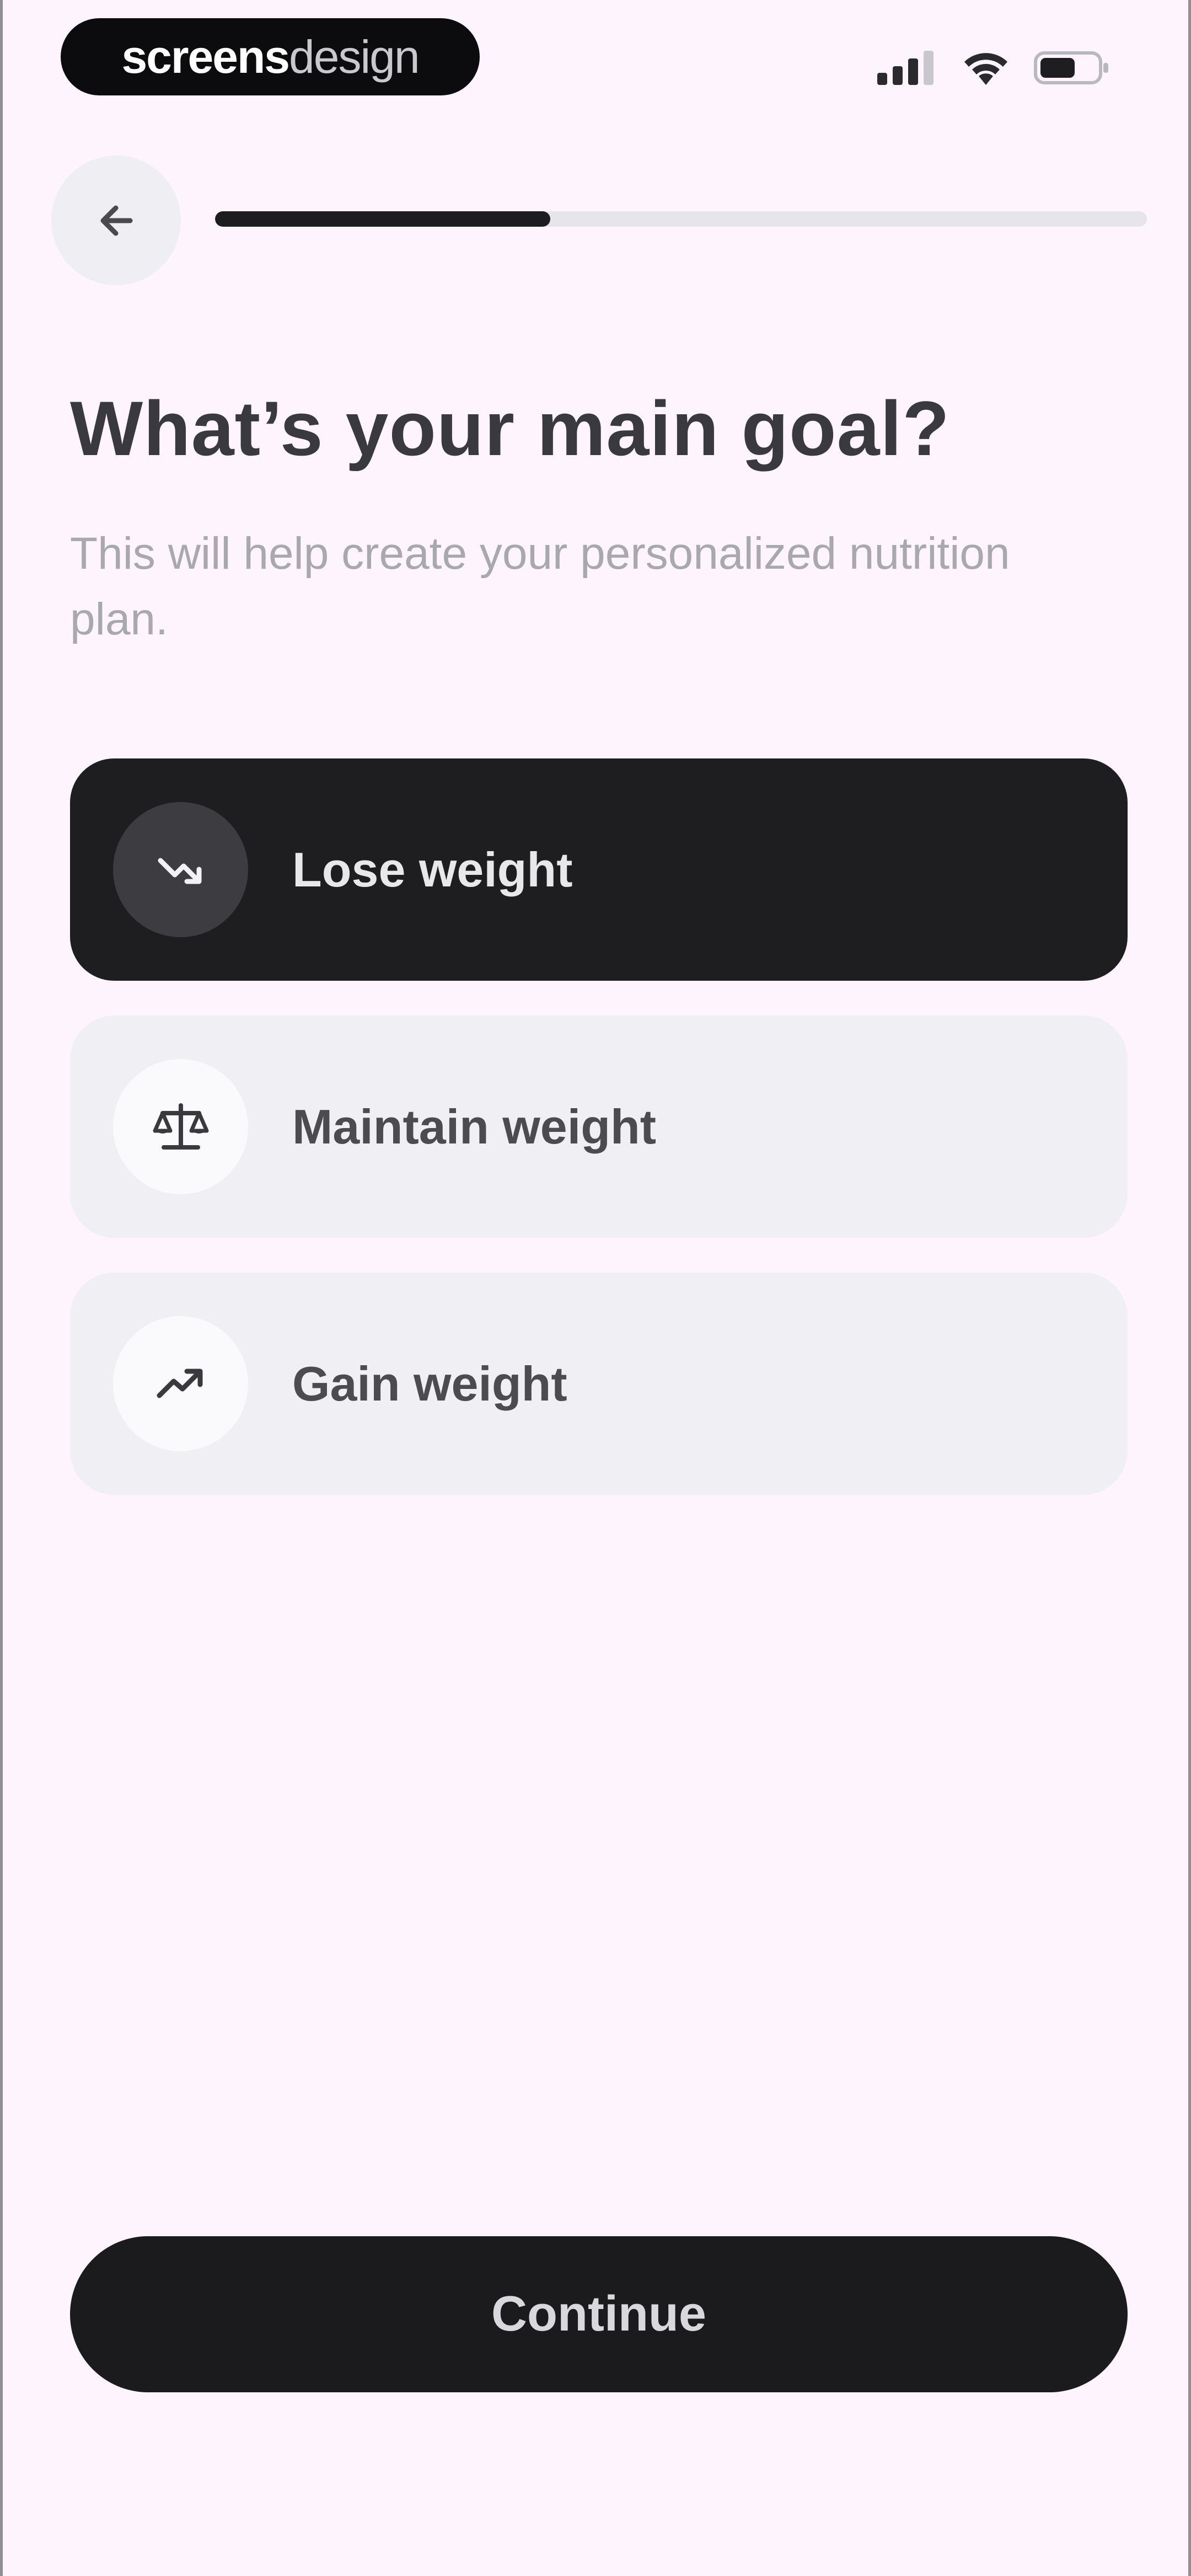 Image resolution: width=1191 pixels, height=2576 pixels. What do you see at coordinates (429, 1383) in the screenshot?
I see `option-label: Gain weight` at bounding box center [429, 1383].